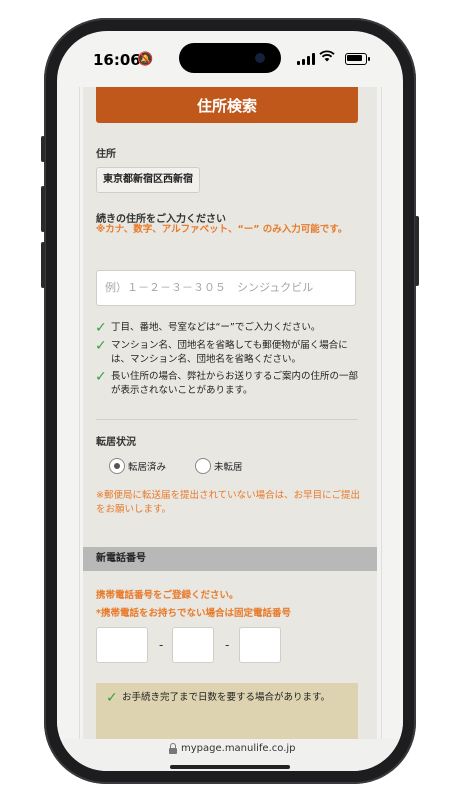 The image size is (460, 800). I want to click on moving-note: ※郵便局に転送届を提出されていない場合は、お早目にご提出をお願いします。, so click(228, 502).